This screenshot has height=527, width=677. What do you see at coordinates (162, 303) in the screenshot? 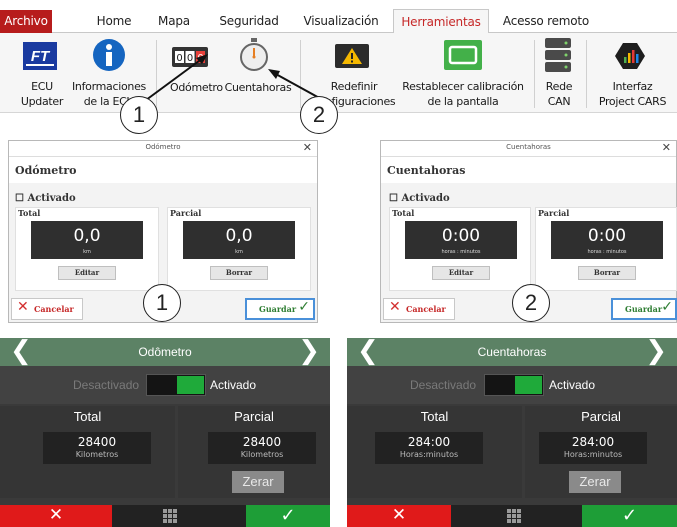
I see `callout-1-dialog: 1` at bounding box center [162, 303].